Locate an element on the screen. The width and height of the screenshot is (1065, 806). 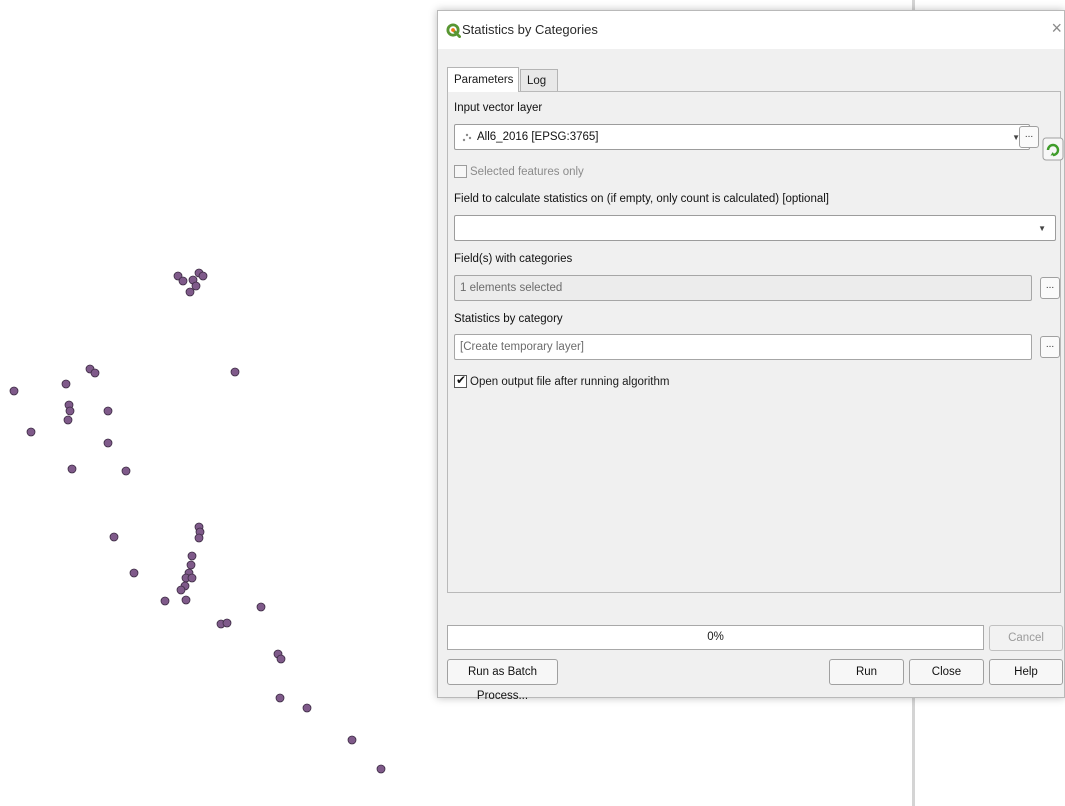
dialog-titlebar: Statistics by Categories × is located at coordinates (751, 30).